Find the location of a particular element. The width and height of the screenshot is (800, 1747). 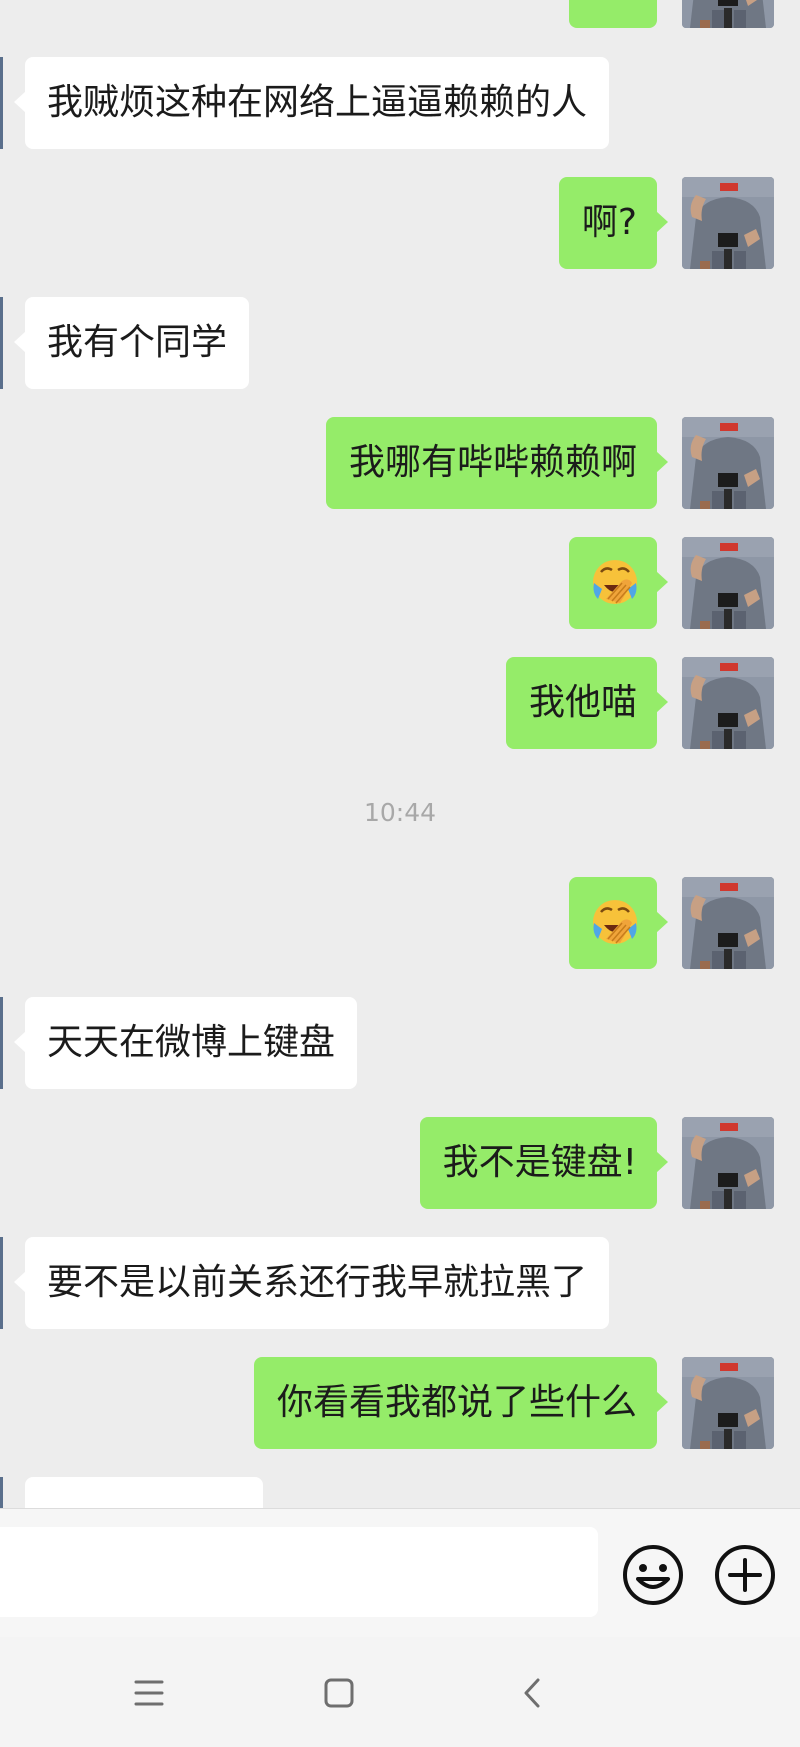

message-bubble-outgoing: 我他喵 is located at coordinates (587, 703).